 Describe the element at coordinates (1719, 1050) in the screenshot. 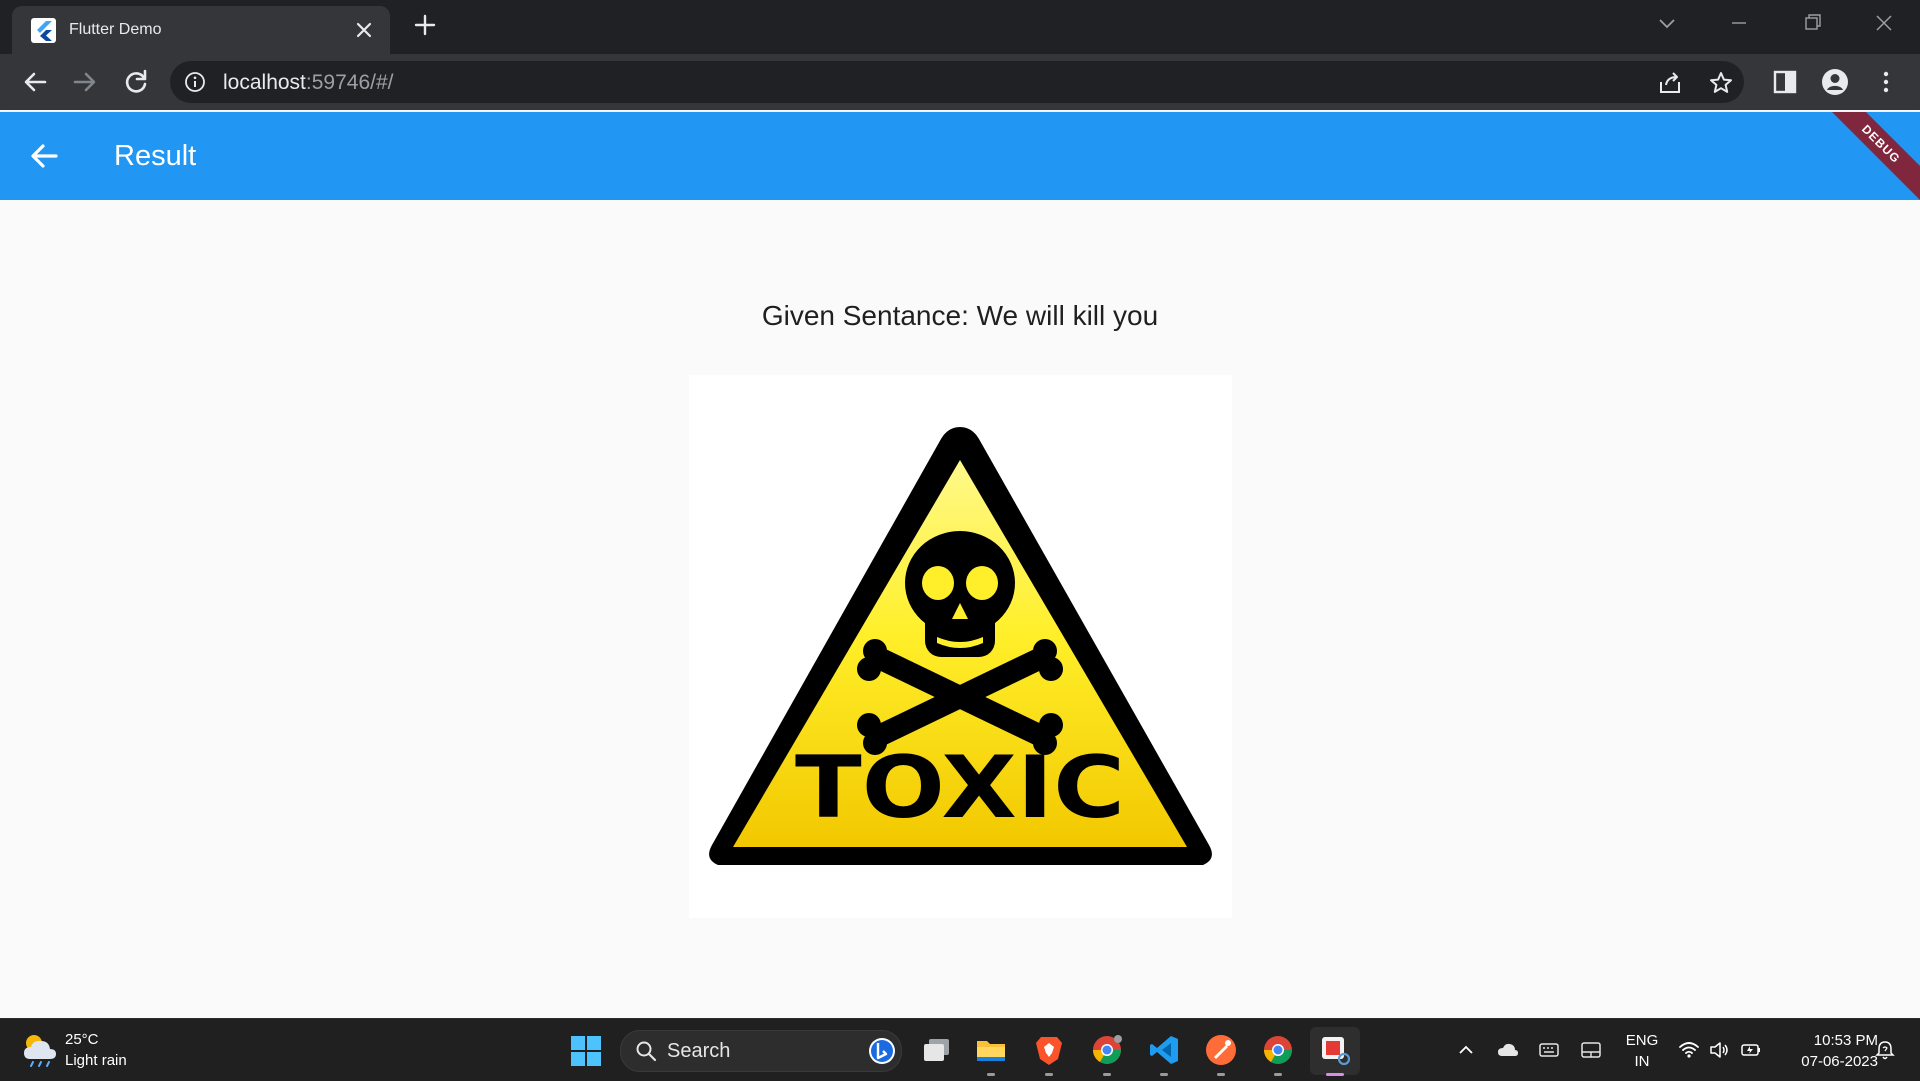

I see `volume-icon` at that location.